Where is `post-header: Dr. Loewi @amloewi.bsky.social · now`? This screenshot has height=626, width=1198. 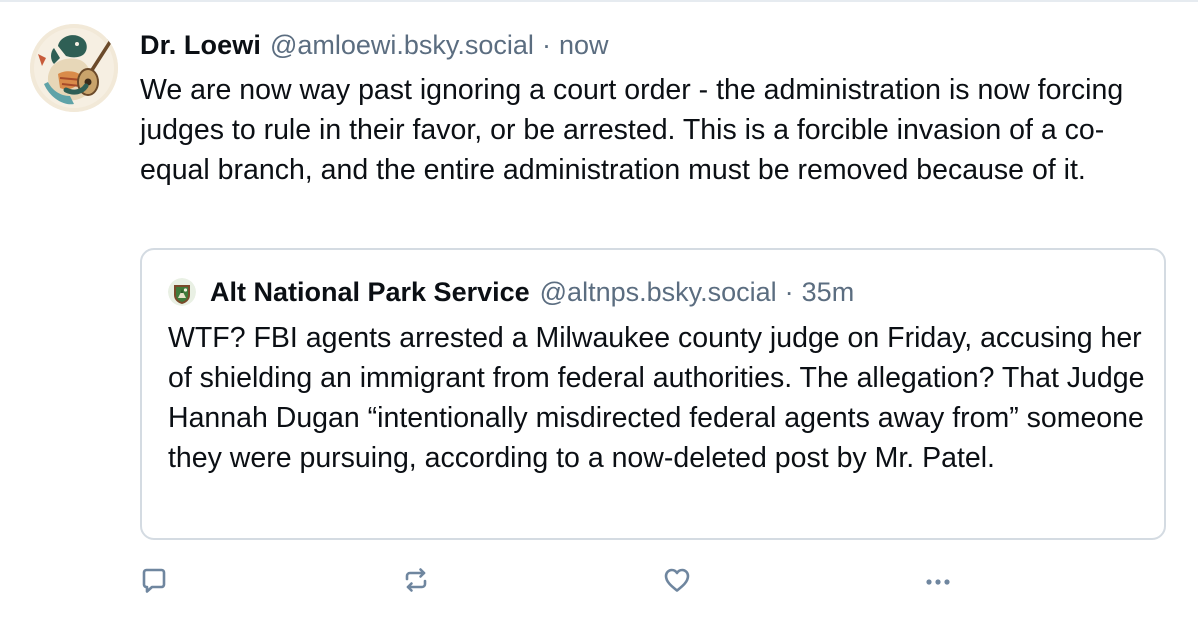
post-header: Dr. Loewi @amloewi.bsky.social · now is located at coordinates (374, 45).